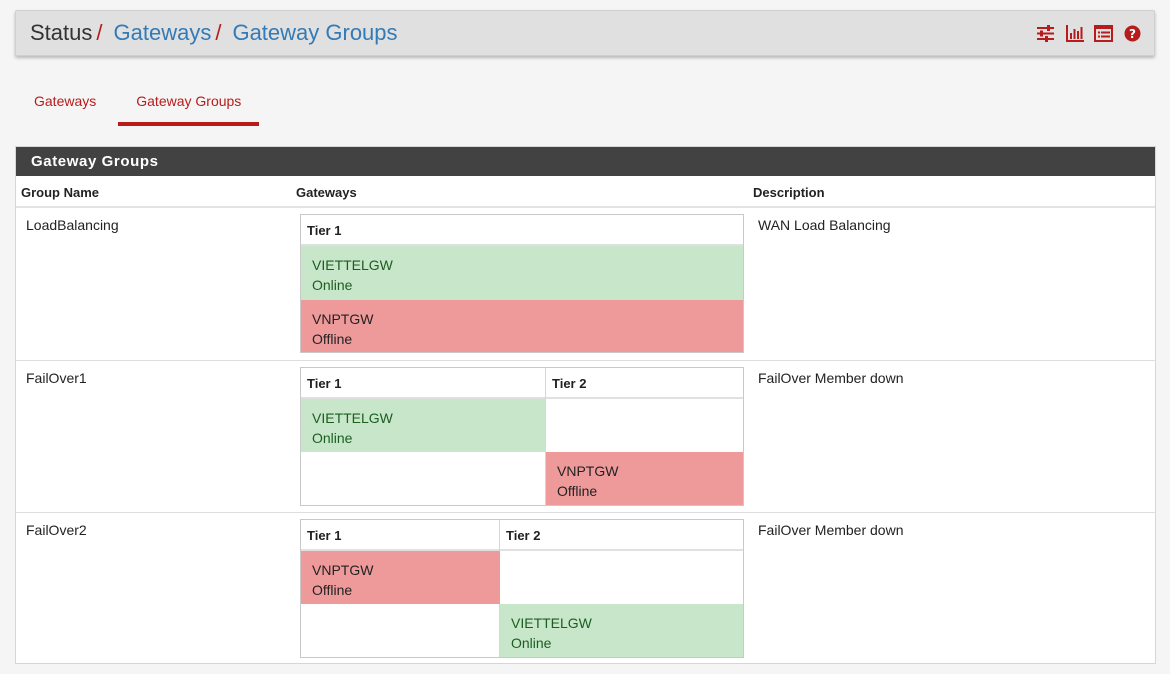 Image resolution: width=1170 pixels, height=674 pixels. Describe the element at coordinates (789, 192) in the screenshot. I see `column-header-description: Description` at that location.